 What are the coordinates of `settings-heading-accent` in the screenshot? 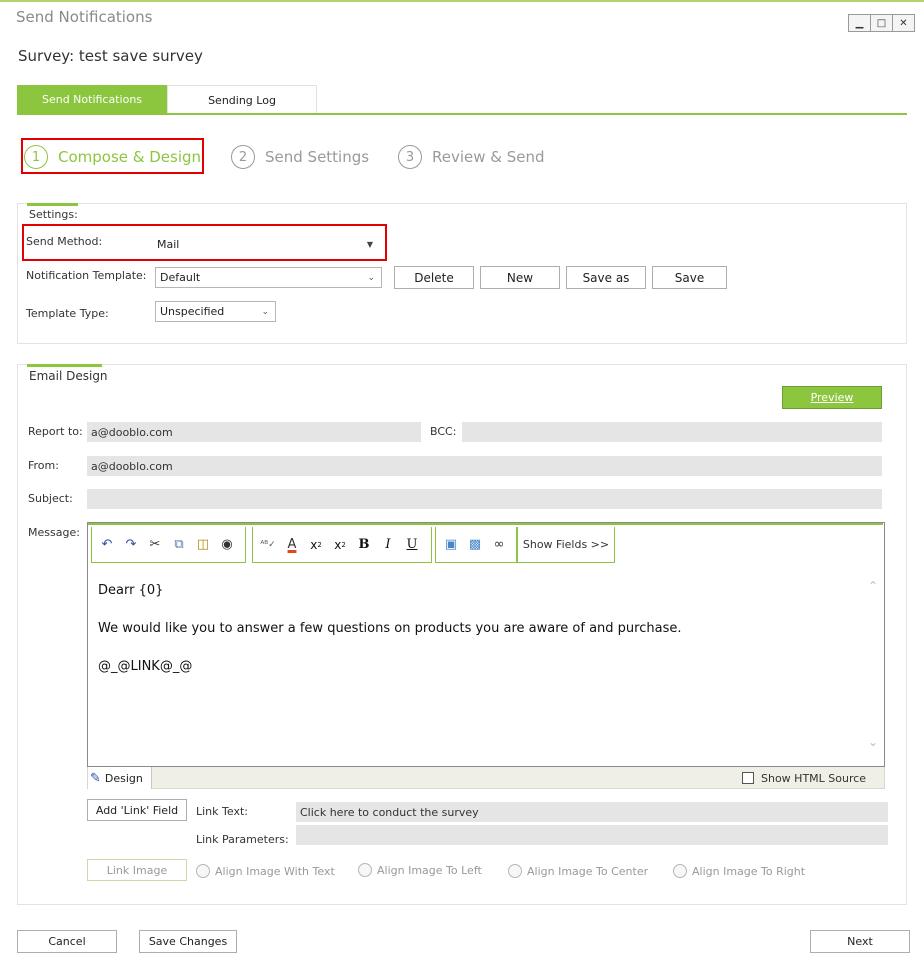 It's located at (52, 204).